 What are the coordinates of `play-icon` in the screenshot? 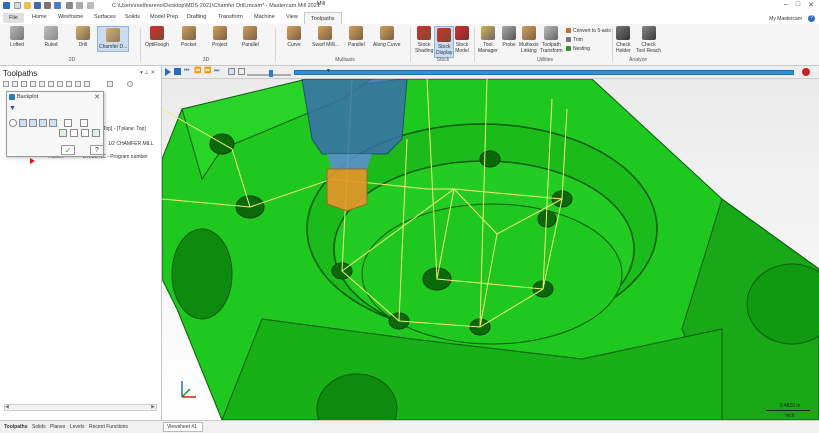 It's located at (168, 72).